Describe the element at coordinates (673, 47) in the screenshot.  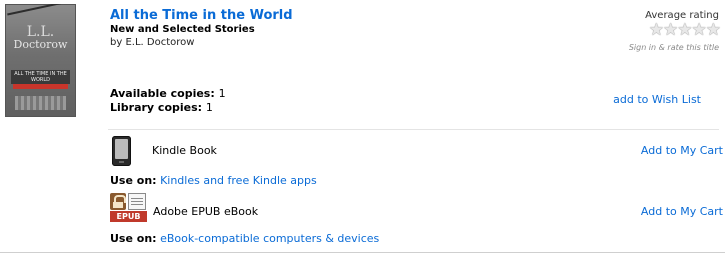
I see `rating-signin-hint: Sign in & rate this title` at that location.